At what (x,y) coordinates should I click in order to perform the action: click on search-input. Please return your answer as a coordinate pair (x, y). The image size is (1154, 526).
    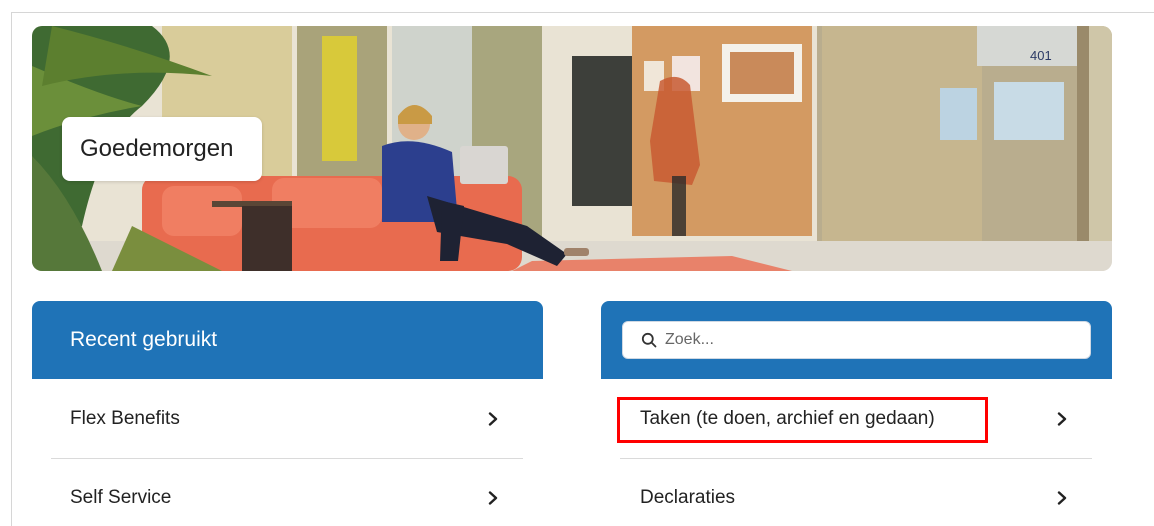
    Looking at the image, I should click on (875, 340).